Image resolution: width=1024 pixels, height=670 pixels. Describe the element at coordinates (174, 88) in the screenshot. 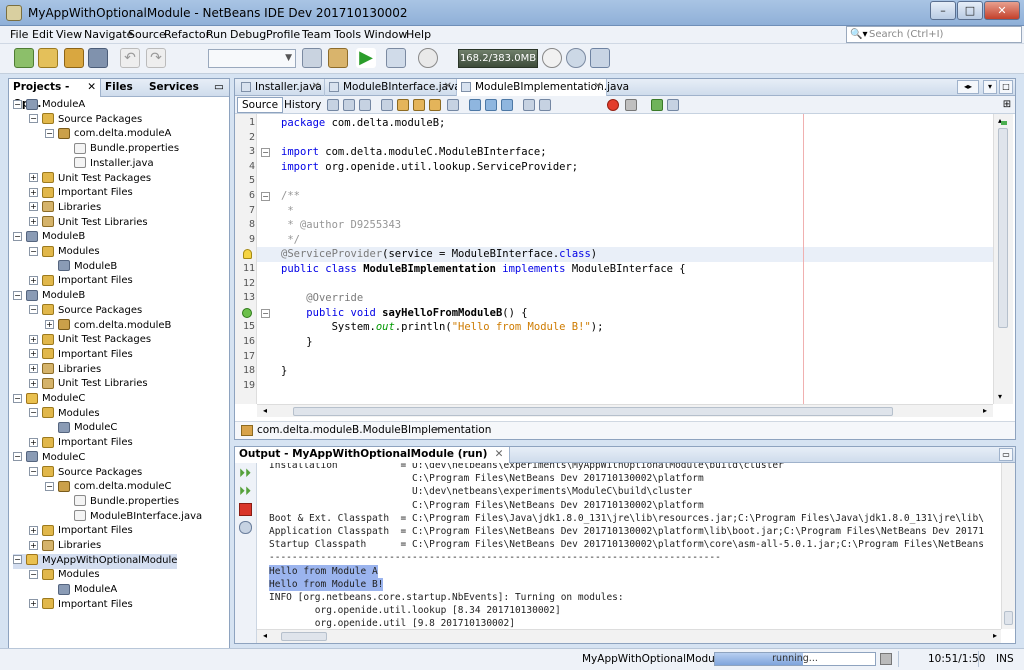

I see `tab-services: Services` at that location.